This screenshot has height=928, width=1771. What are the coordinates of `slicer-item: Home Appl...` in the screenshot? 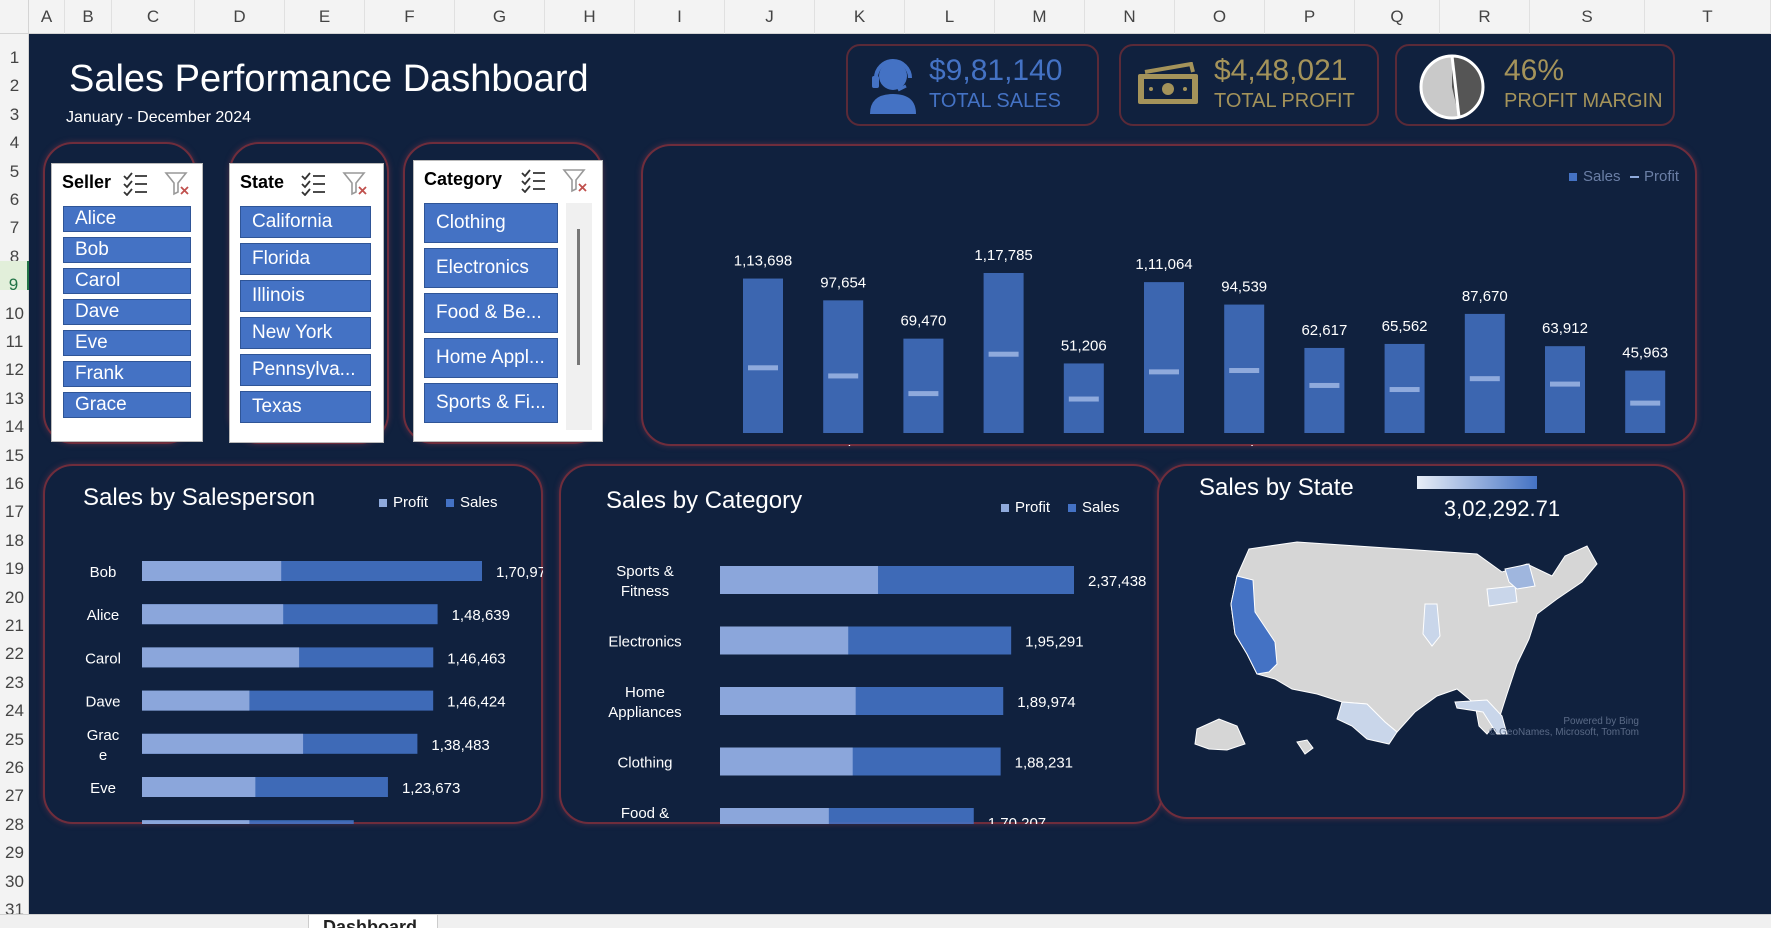 It's located at (491, 358).